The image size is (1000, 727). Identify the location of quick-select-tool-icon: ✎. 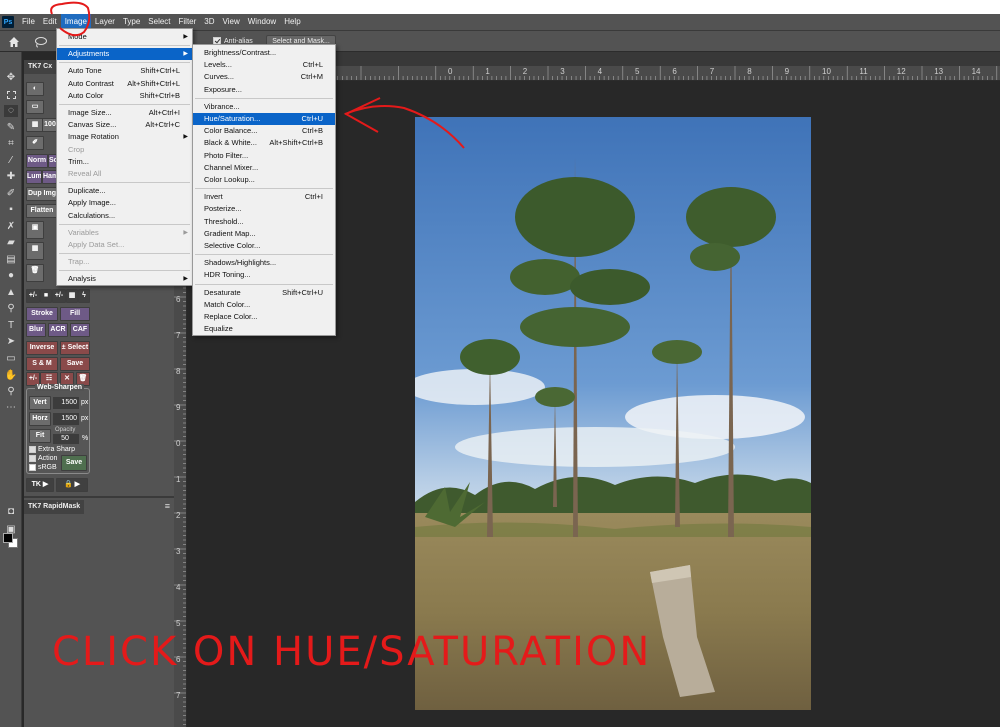
(11, 128).